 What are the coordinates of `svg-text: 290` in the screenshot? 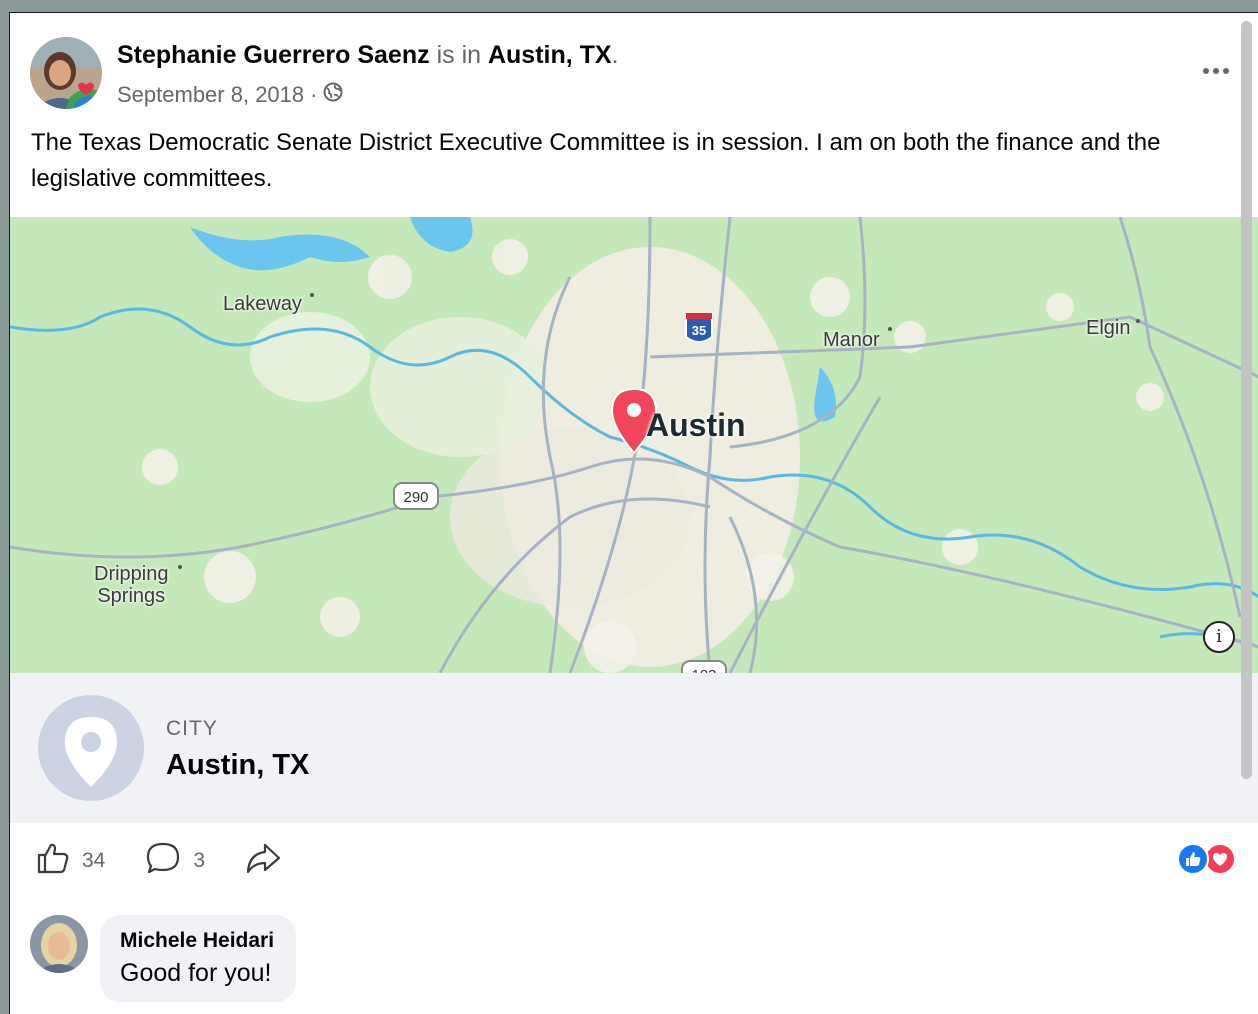 It's located at (415, 497).